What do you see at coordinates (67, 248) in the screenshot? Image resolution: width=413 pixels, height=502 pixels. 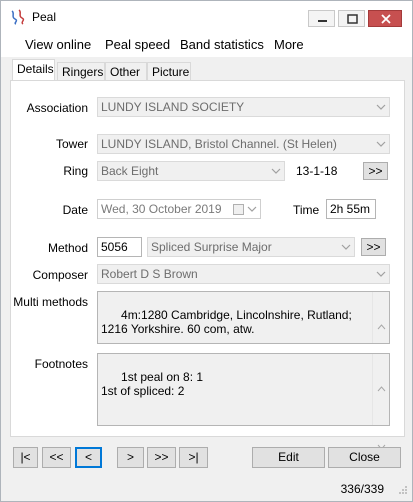 I see `method-label: Method` at bounding box center [67, 248].